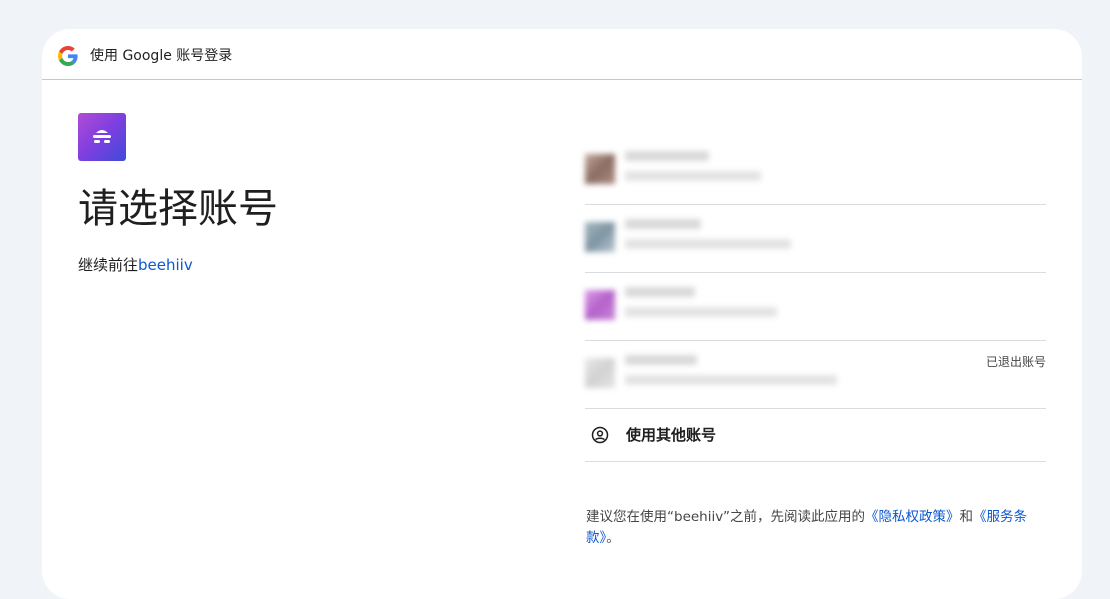 The image size is (1110, 599). Describe the element at coordinates (165, 265) in the screenshot. I see `app-name-link: beehiiv` at that location.